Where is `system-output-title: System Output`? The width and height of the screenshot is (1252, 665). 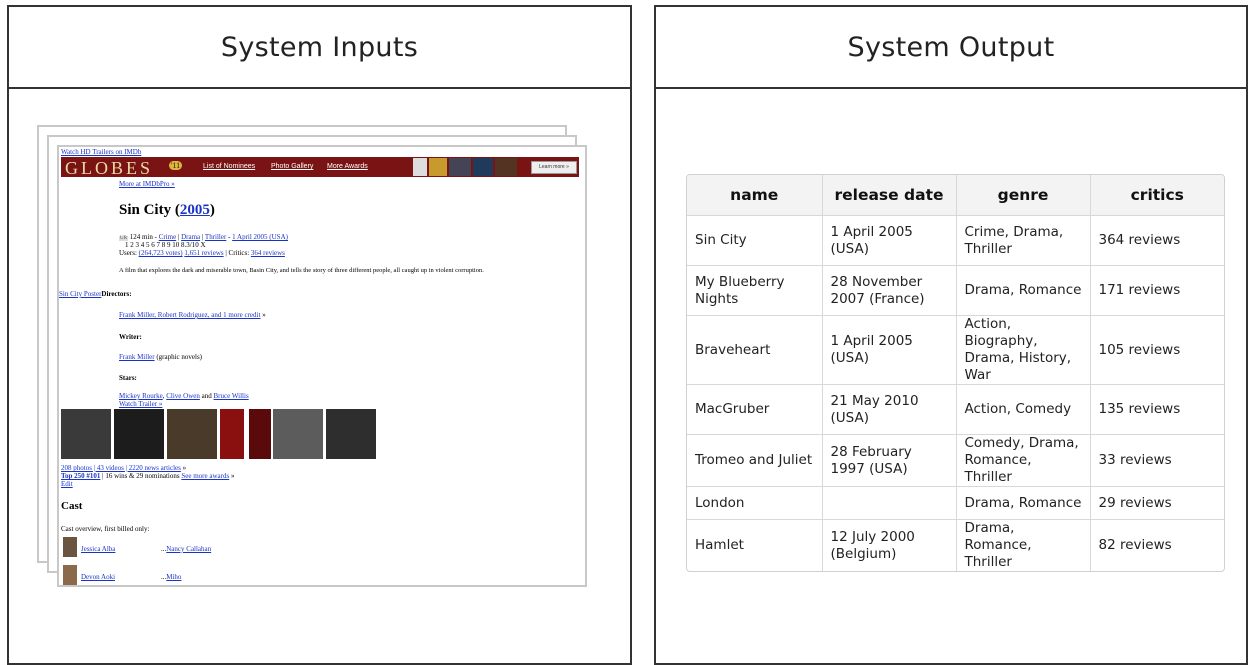 system-output-title: System Output is located at coordinates (951, 48).